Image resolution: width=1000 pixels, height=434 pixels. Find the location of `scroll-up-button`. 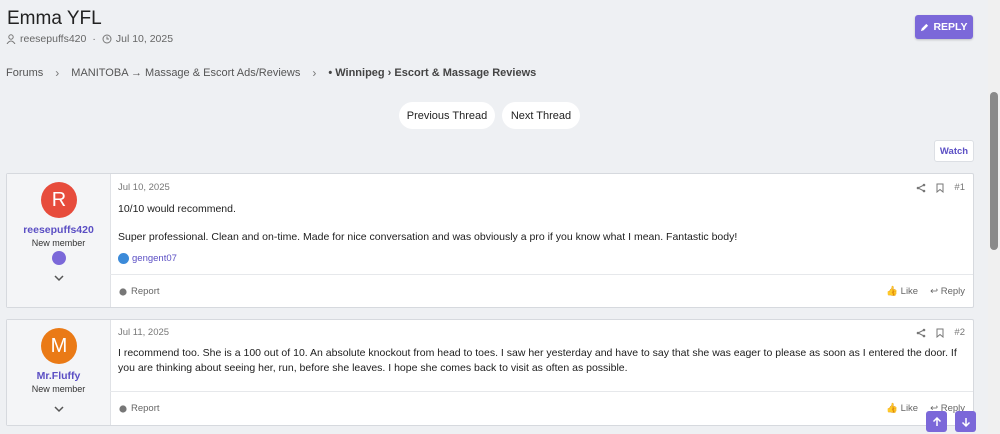

scroll-up-button is located at coordinates (936, 421).